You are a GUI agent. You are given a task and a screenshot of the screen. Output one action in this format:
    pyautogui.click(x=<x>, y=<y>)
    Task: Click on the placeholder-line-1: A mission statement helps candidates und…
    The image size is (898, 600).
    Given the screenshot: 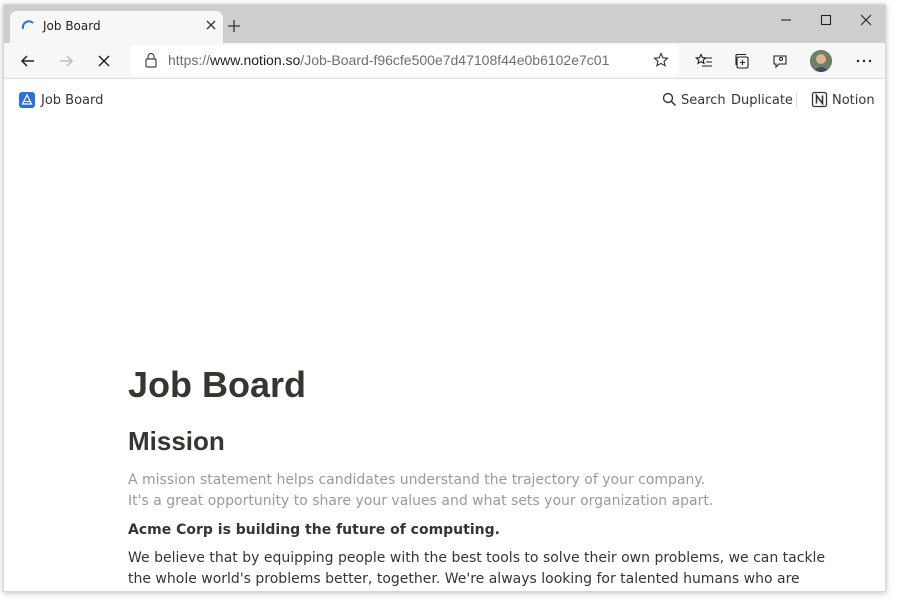 What is the action you would take?
    pyautogui.click(x=417, y=480)
    